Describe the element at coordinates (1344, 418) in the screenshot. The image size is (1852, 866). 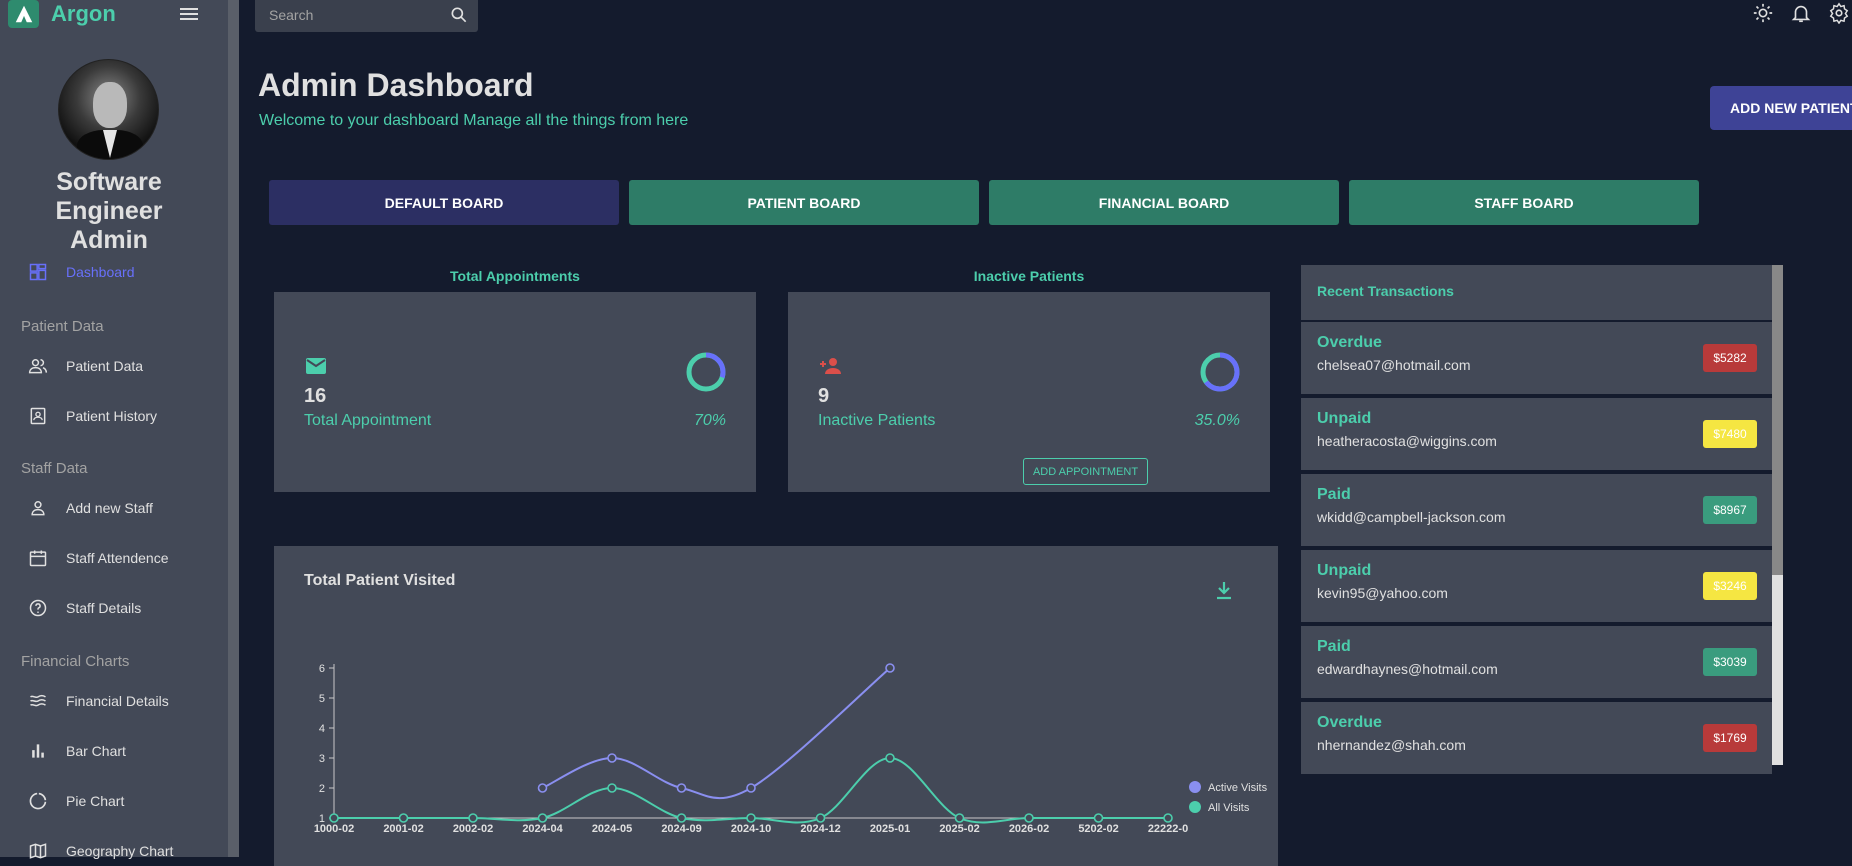
I see `transaction-status: Unpaid` at that location.